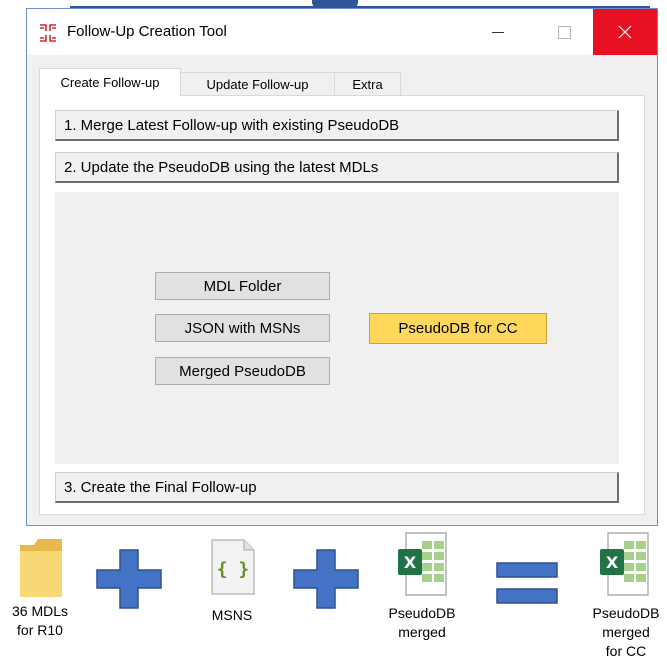  Describe the element at coordinates (527, 583) in the screenshot. I see `equals-icon` at that location.